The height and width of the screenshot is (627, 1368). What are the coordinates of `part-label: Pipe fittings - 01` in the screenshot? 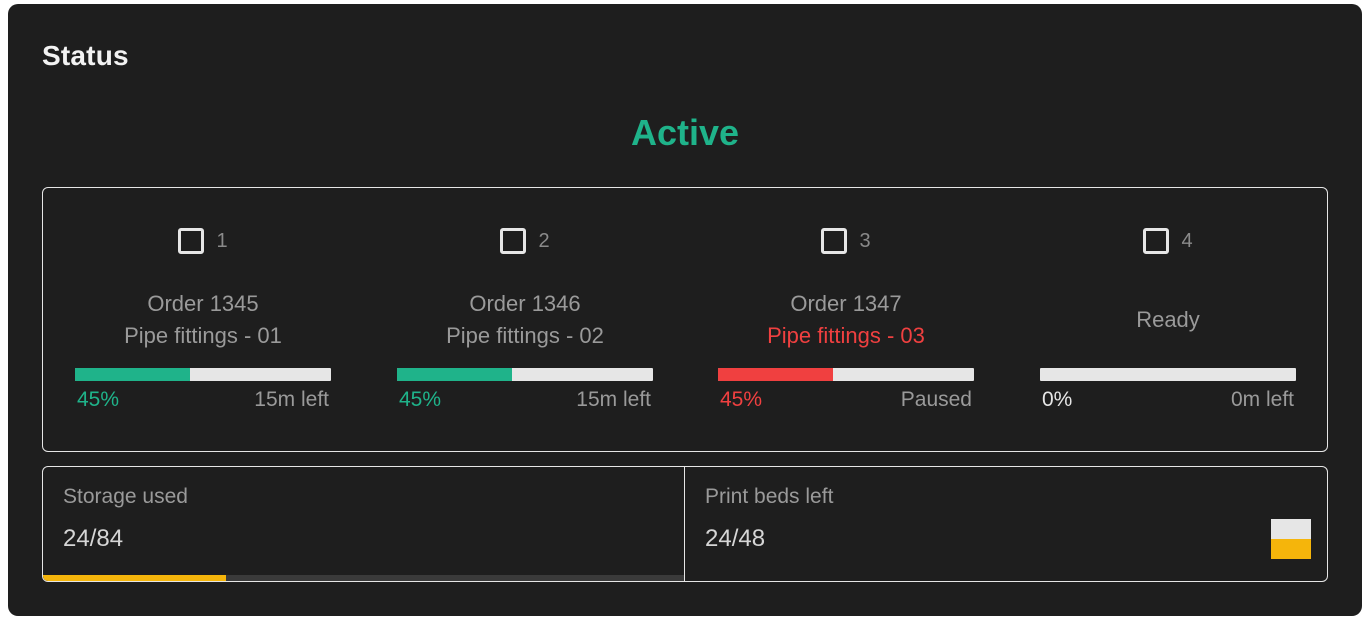 It's located at (203, 335).